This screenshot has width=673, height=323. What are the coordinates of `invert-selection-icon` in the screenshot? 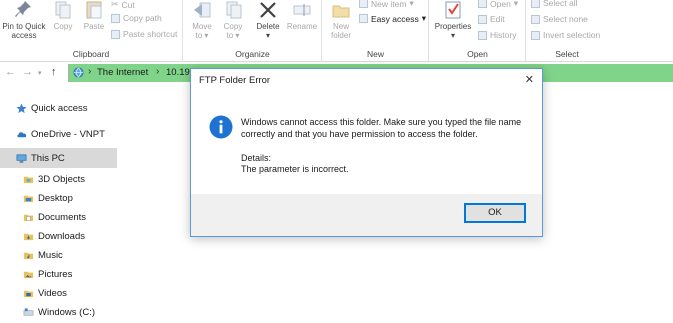 It's located at (535, 35).